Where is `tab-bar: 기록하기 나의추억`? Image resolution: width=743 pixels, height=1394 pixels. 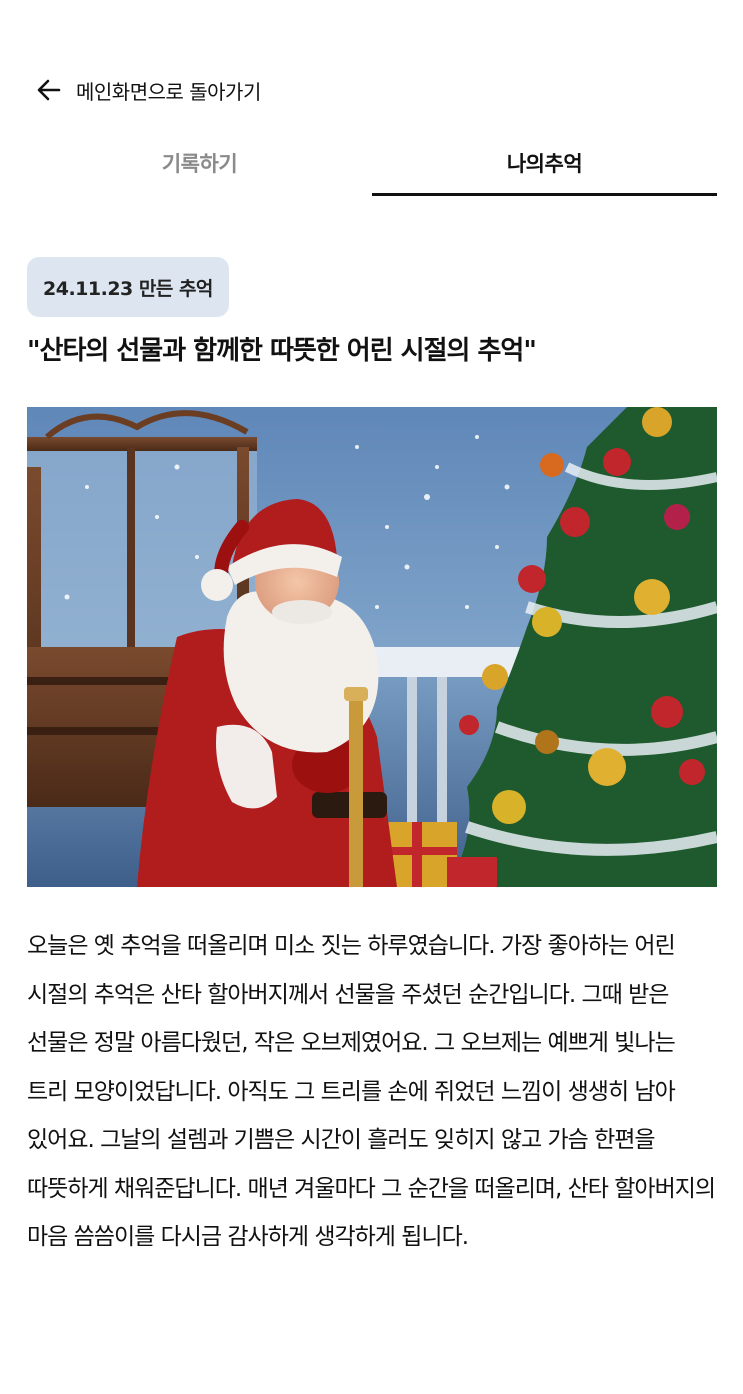 tab-bar: 기록하기 나의추억 is located at coordinates (372, 164).